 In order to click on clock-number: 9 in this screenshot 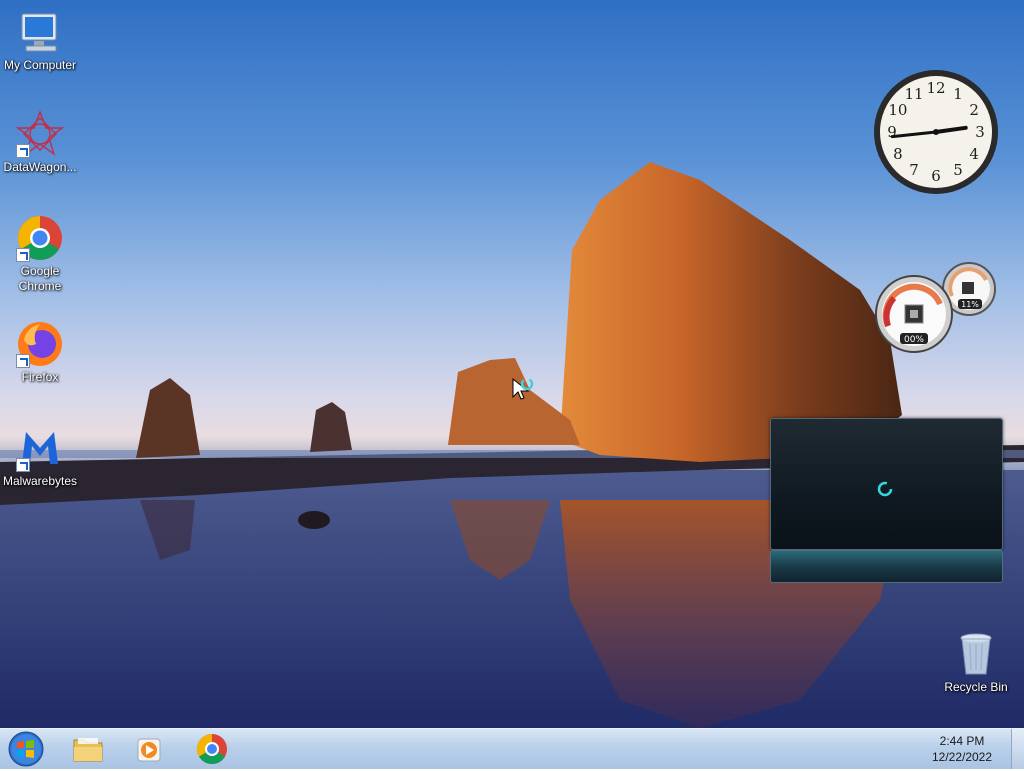, I will do `click(892, 132)`.